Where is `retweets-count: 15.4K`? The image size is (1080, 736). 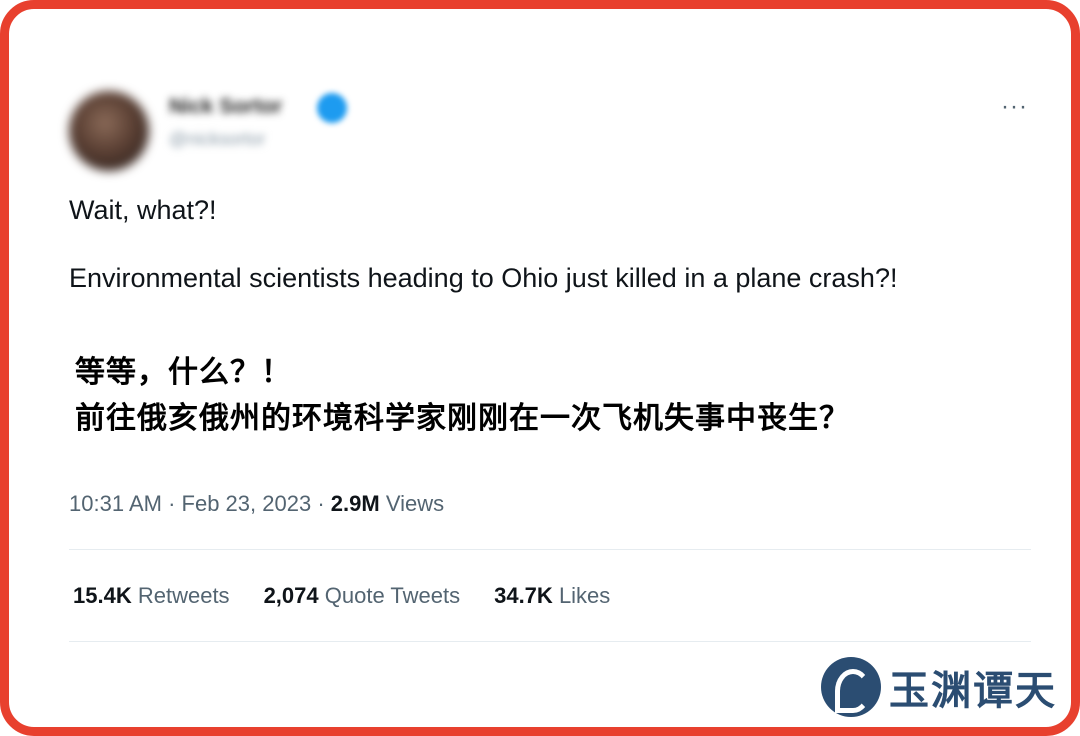 retweets-count: 15.4K is located at coordinates (102, 595).